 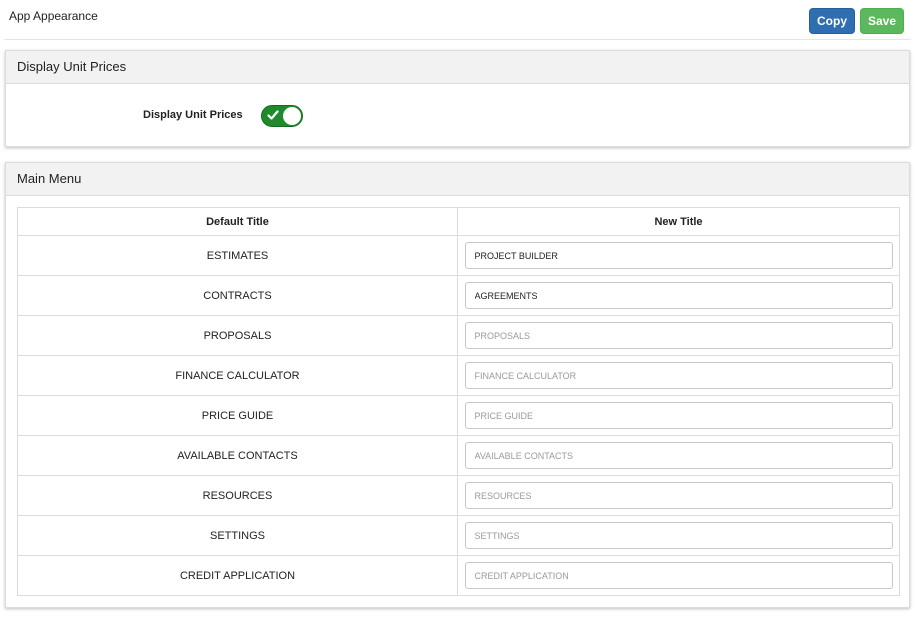 I want to click on default-title-cell: PRICE GUIDE, so click(x=237, y=415).